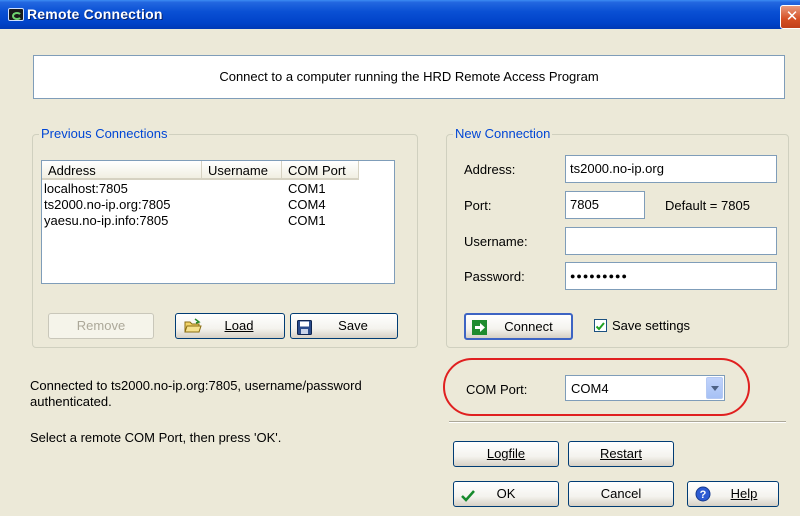 This screenshot has height=516, width=800. What do you see at coordinates (122, 170) in the screenshot?
I see `column-header-address: Address` at bounding box center [122, 170].